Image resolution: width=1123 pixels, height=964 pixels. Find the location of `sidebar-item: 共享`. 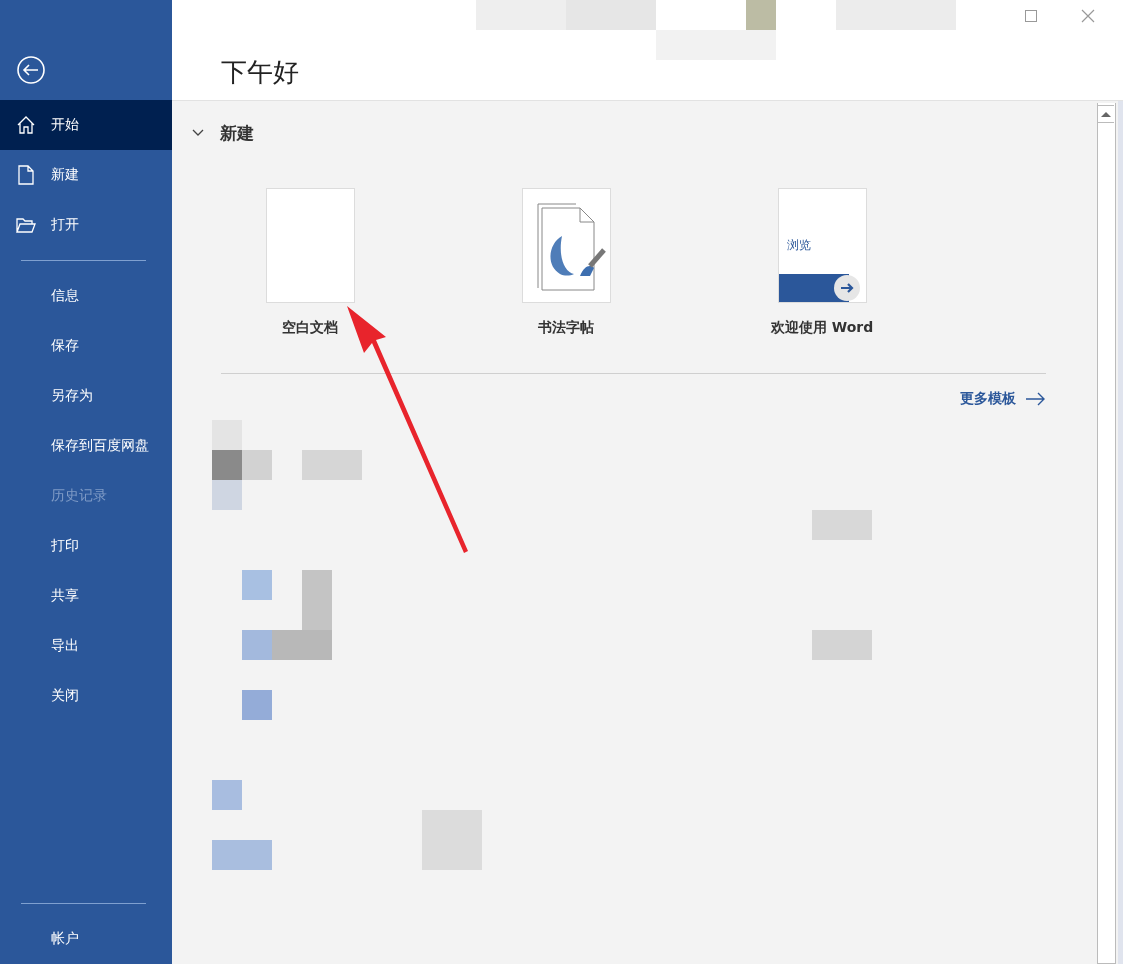

sidebar-item: 共享 is located at coordinates (86, 596).